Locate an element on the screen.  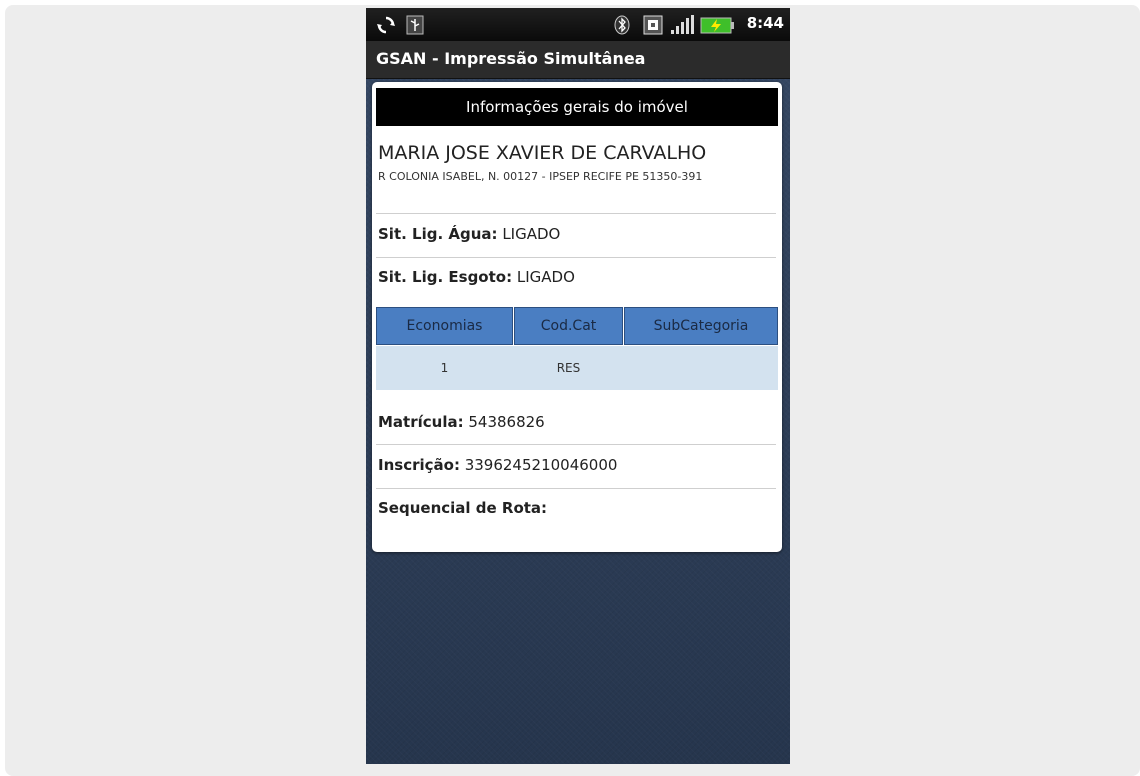
agua-status-value: LIGADO is located at coordinates (531, 234).